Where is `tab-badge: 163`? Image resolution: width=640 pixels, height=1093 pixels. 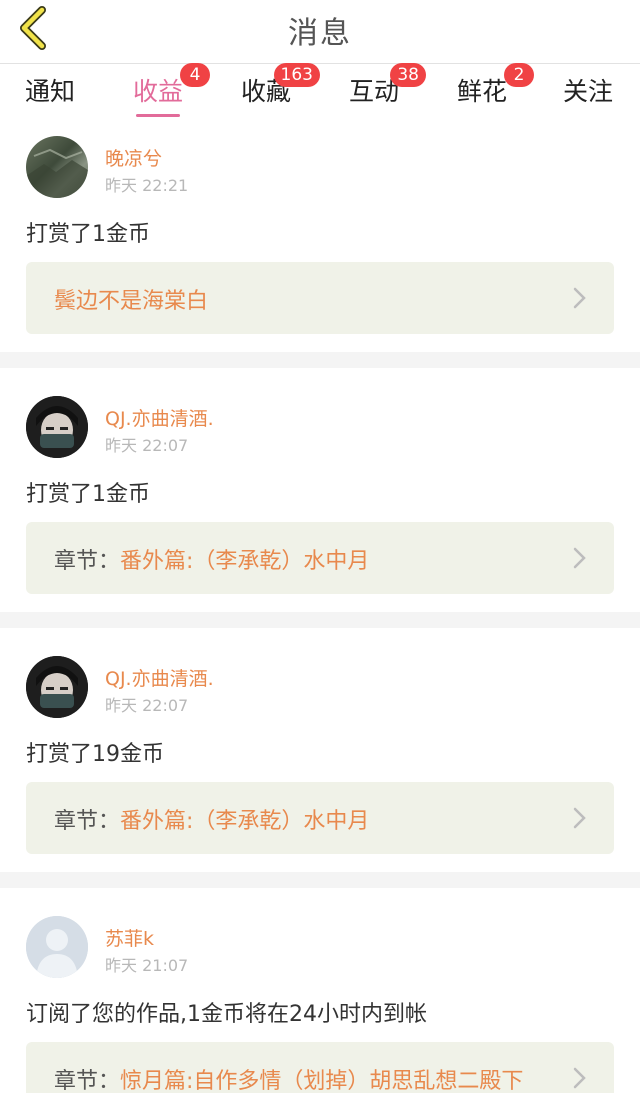 tab-badge: 163 is located at coordinates (296, 75).